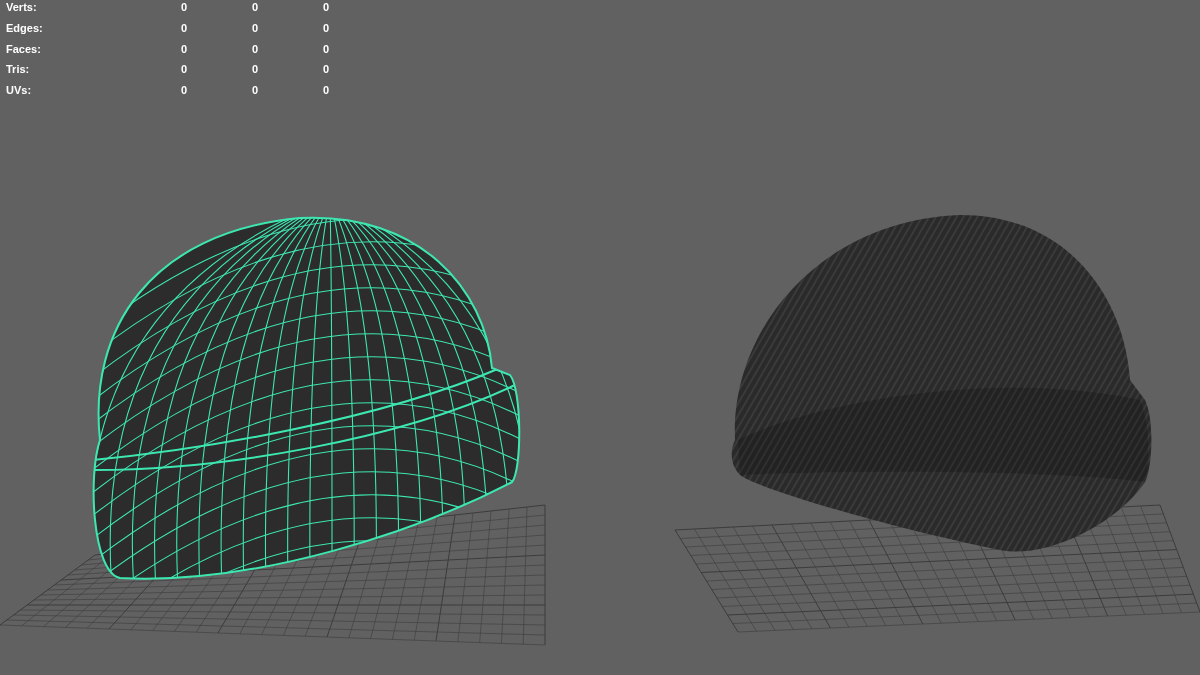  I want to click on stat-label: Tris:, so click(18, 70).